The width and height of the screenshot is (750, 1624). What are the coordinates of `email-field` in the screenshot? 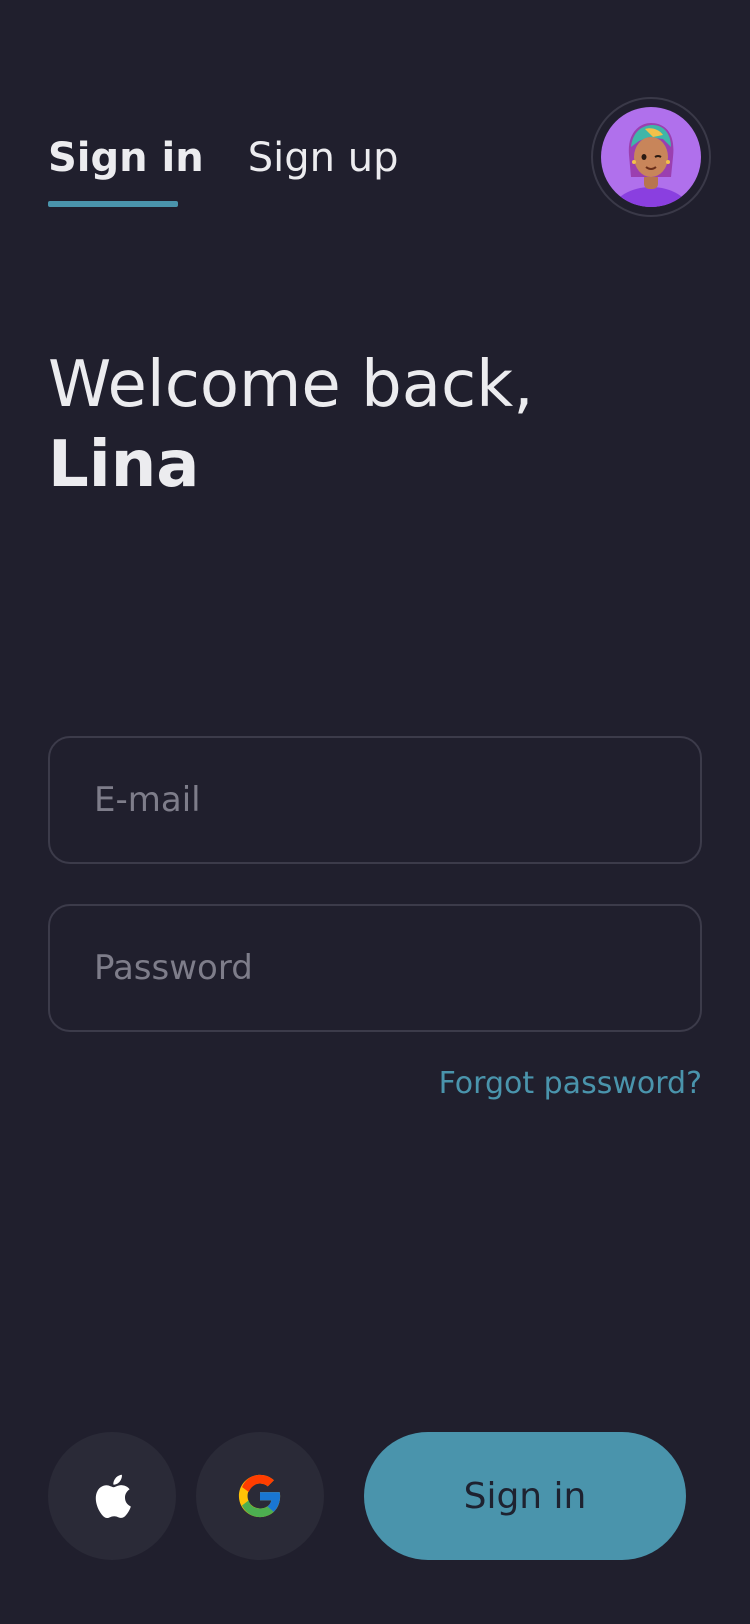 It's located at (375, 800).